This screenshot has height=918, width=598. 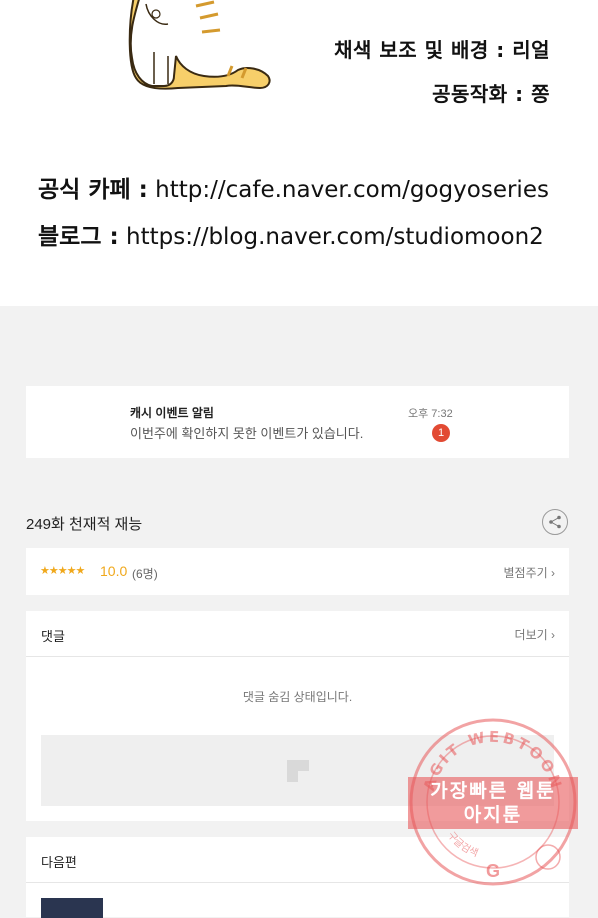 I want to click on notification-message: 이번주에 확인하지 못한 이벤트가 있습니다., so click(x=247, y=433).